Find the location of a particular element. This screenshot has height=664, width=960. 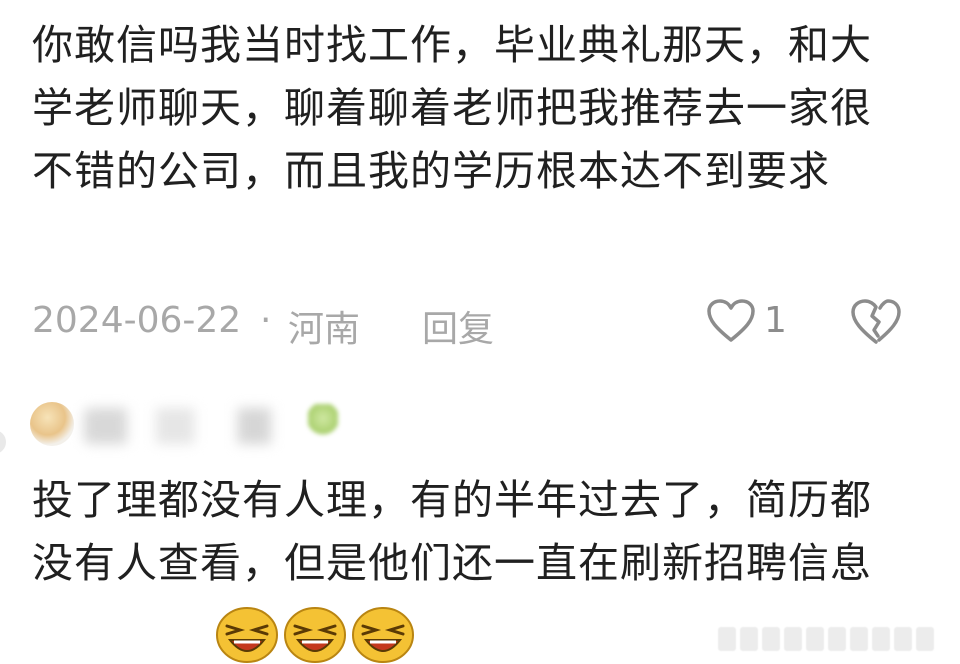

comment-meta: 2024-06-22 · 河南 回复 1 is located at coordinates (482, 322).